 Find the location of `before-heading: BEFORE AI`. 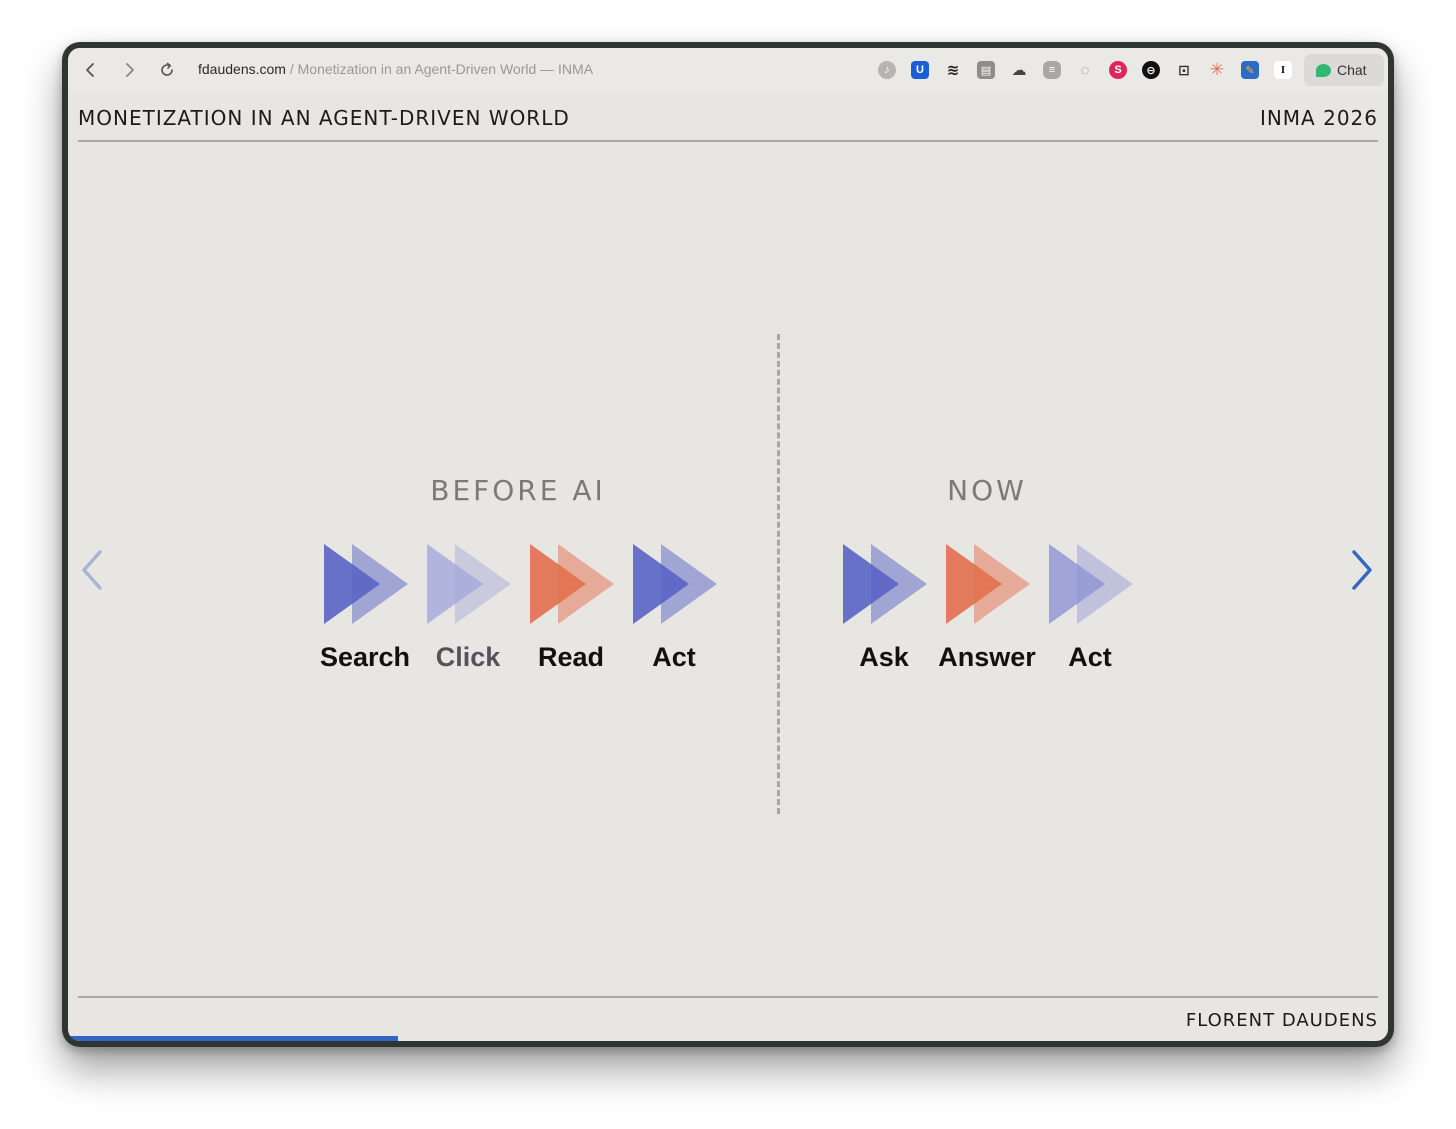

before-heading: BEFORE AI is located at coordinates (518, 490).